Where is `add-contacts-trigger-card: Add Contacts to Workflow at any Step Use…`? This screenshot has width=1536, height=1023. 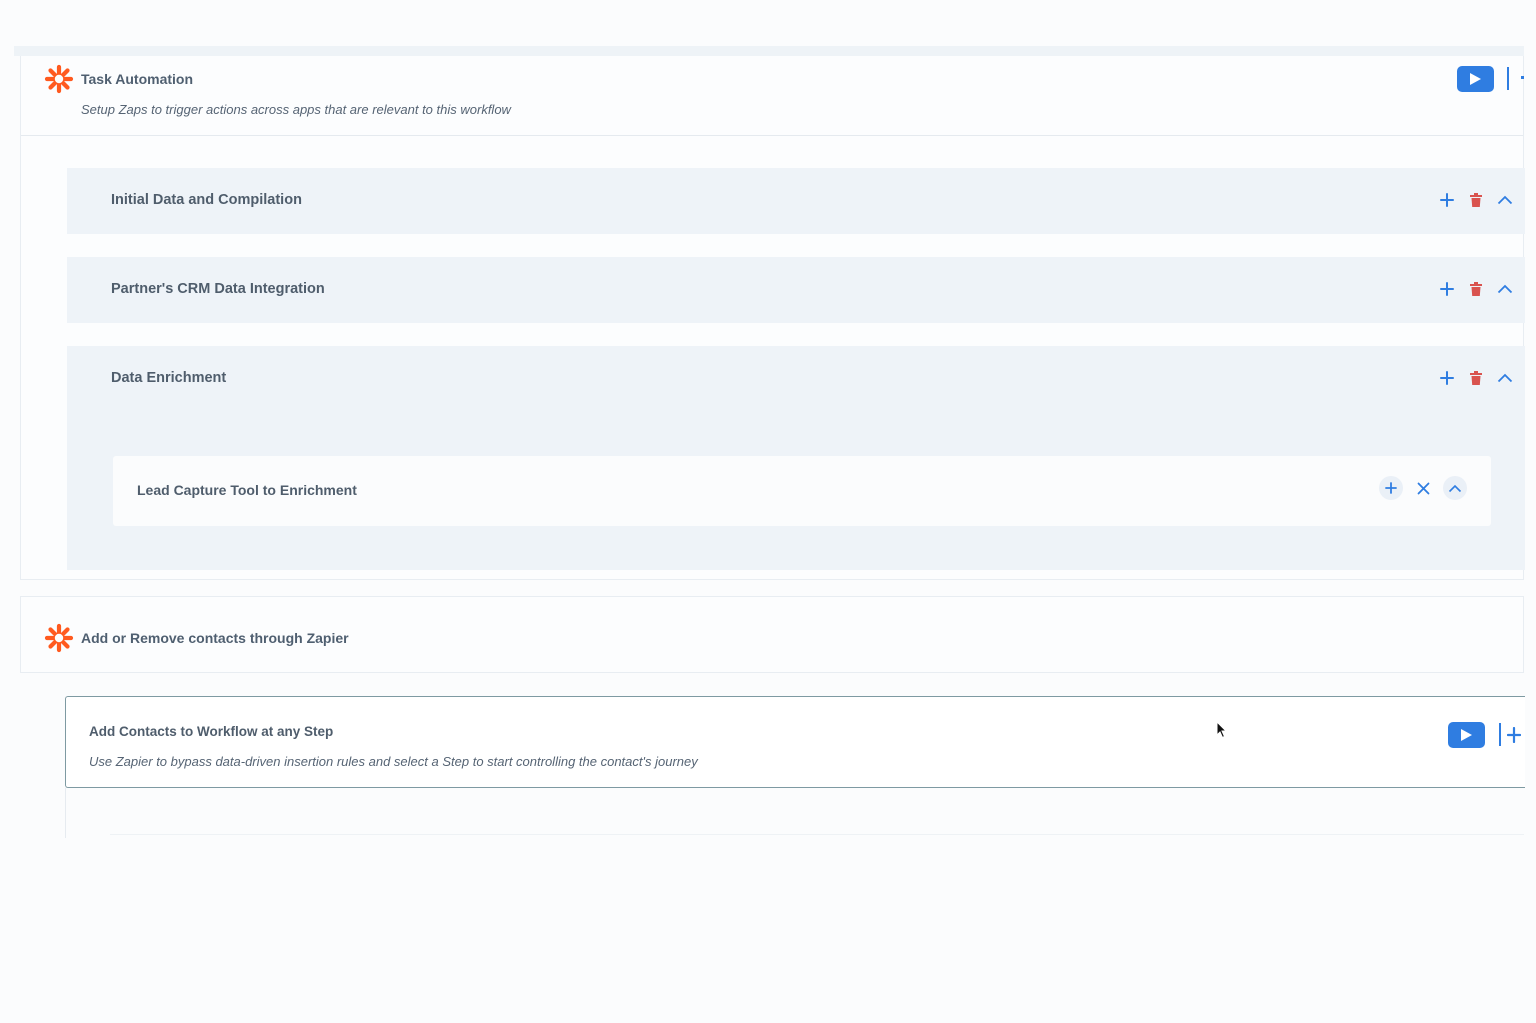
add-contacts-trigger-card: Add Contacts to Workflow at any Step Use… is located at coordinates (795, 742).